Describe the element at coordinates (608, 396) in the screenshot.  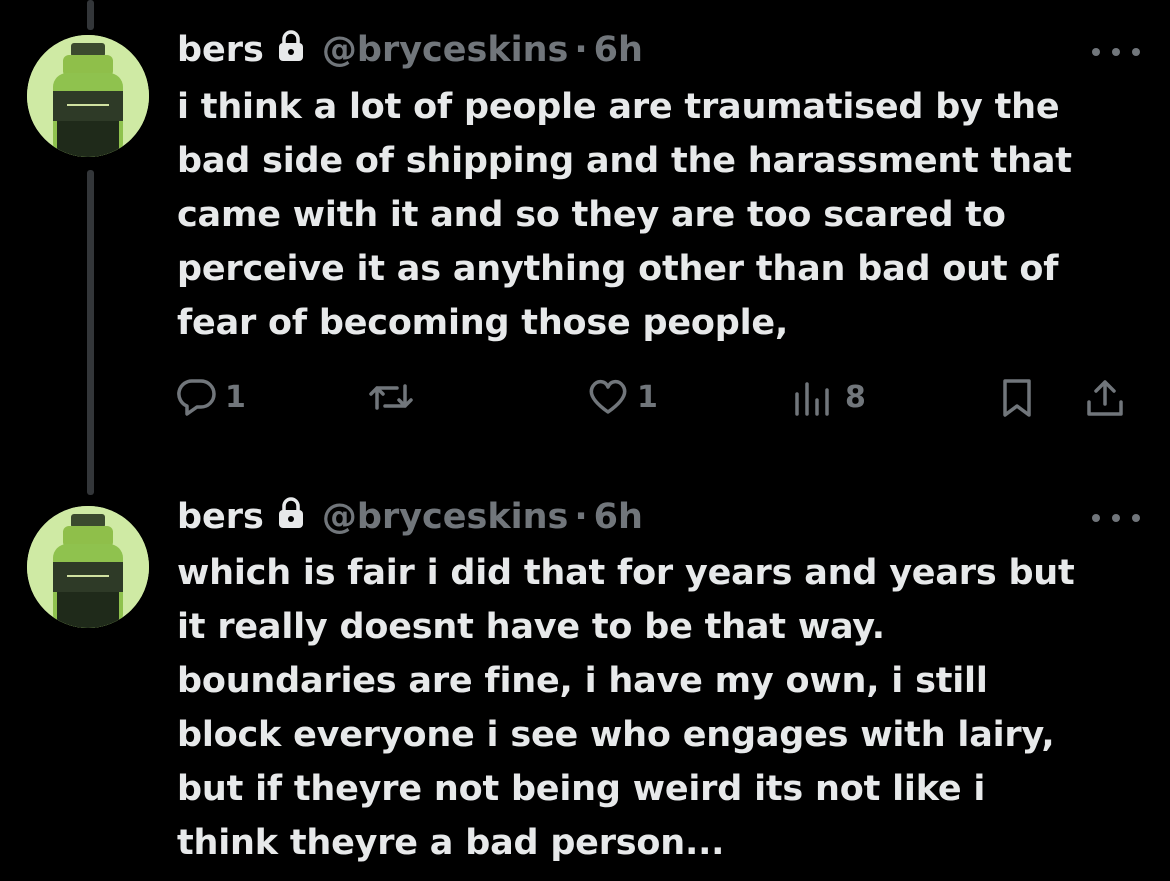
I see `heart-icon` at that location.